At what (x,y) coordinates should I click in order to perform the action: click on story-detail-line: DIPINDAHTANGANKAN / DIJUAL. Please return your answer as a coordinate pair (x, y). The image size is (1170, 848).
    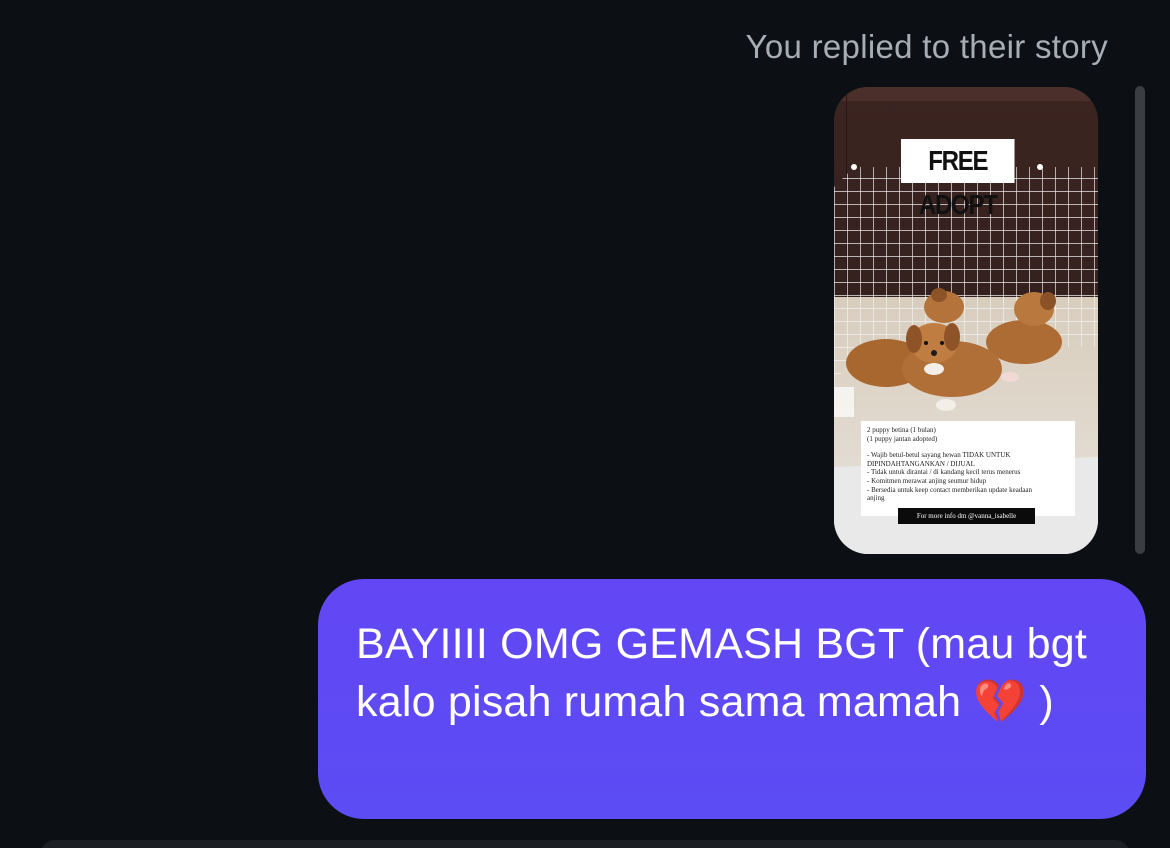
    Looking at the image, I should click on (921, 463).